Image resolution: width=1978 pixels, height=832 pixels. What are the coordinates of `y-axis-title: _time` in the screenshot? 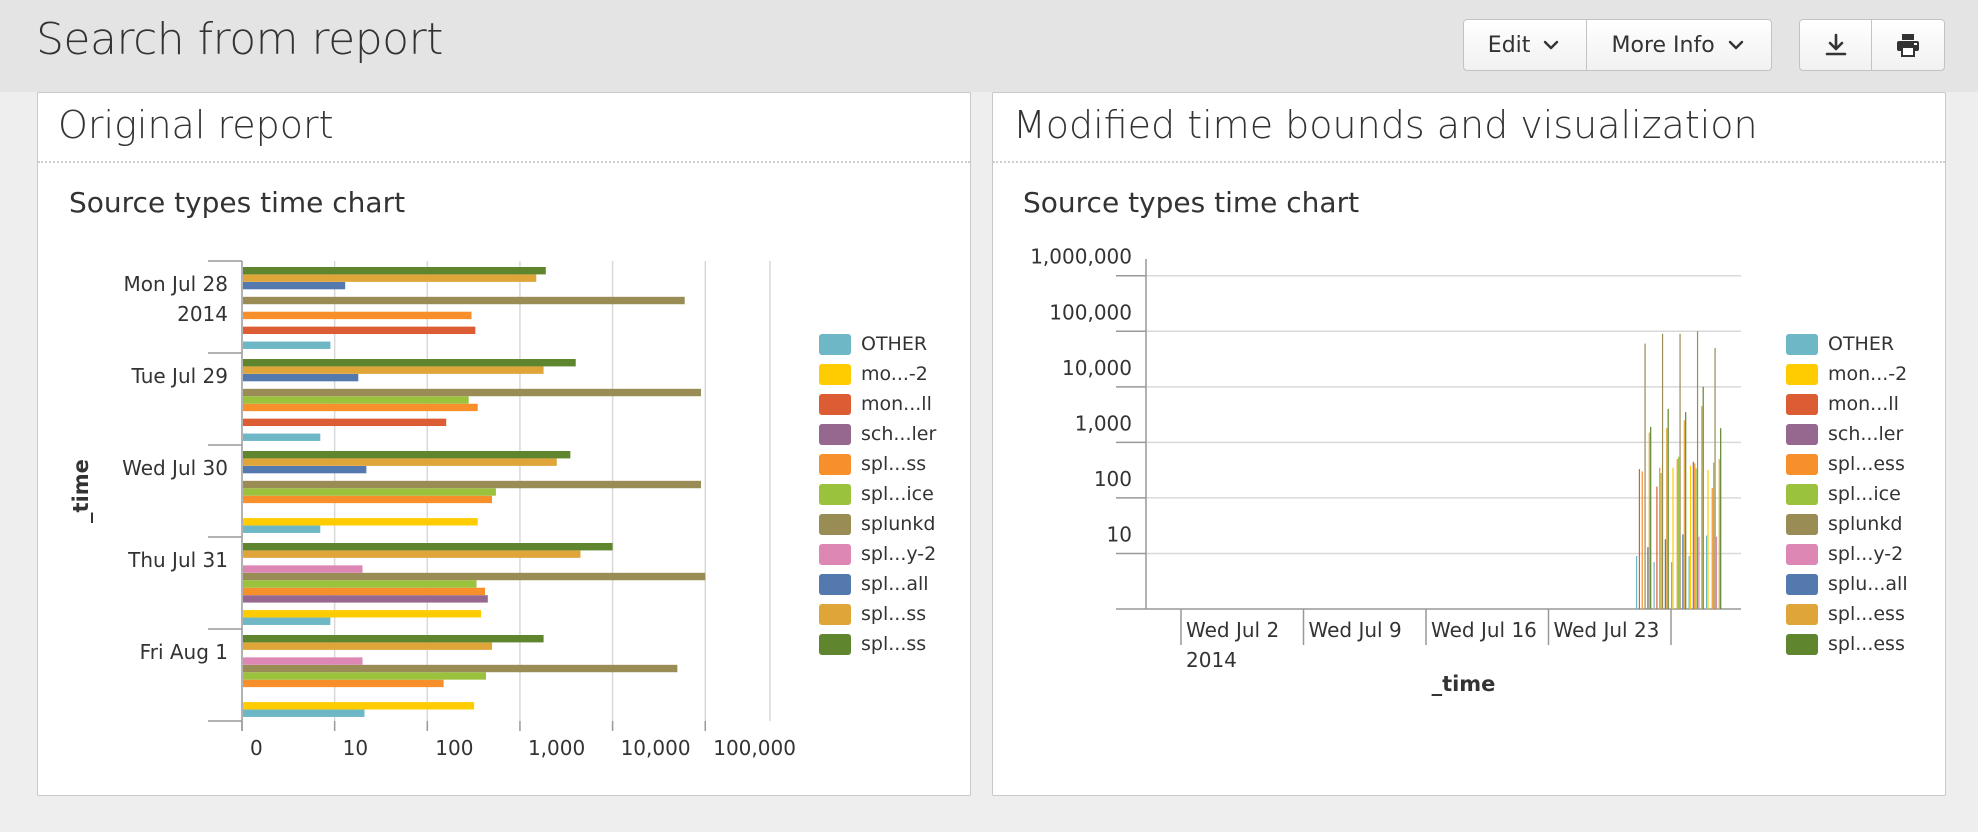 It's located at (81, 491).